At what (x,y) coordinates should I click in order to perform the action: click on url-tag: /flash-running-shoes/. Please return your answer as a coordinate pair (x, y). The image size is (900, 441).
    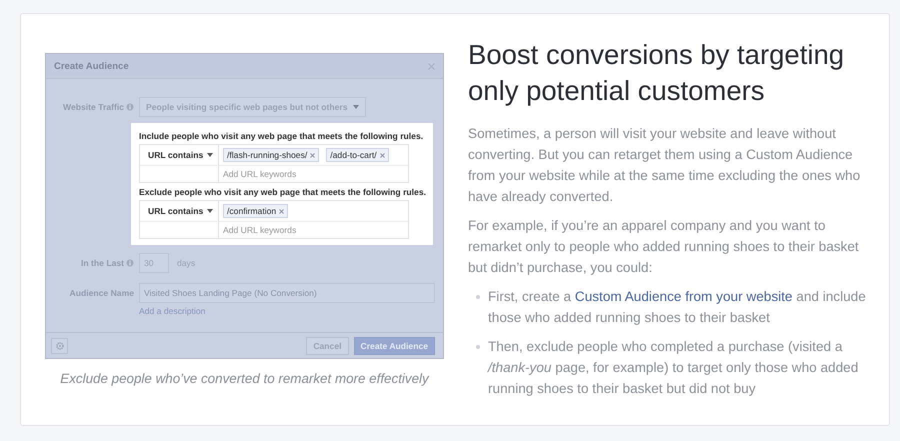
    Looking at the image, I should click on (271, 155).